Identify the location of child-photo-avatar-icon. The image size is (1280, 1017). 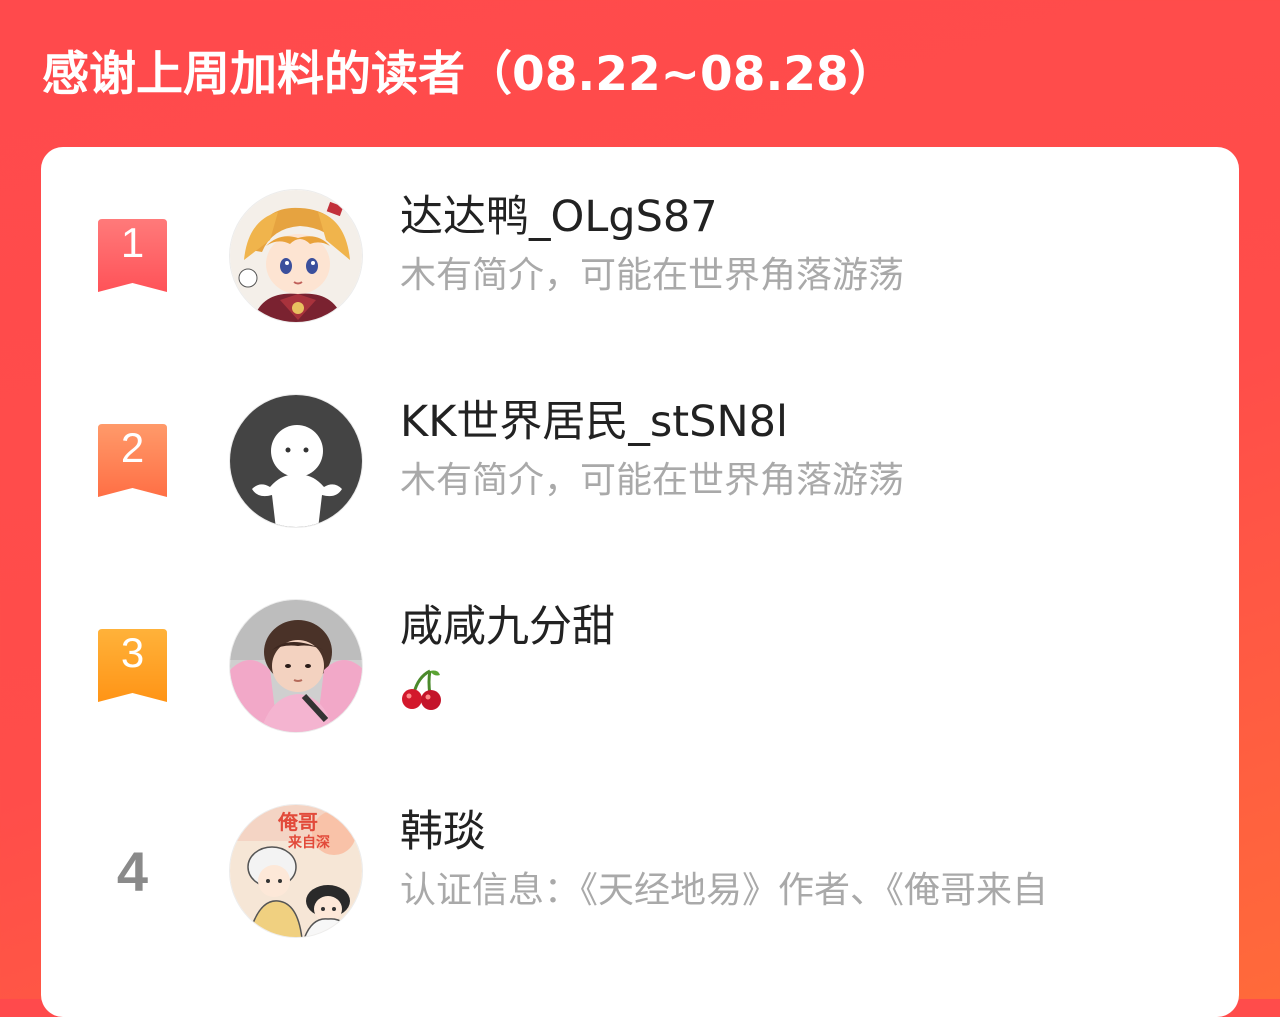
(296, 666).